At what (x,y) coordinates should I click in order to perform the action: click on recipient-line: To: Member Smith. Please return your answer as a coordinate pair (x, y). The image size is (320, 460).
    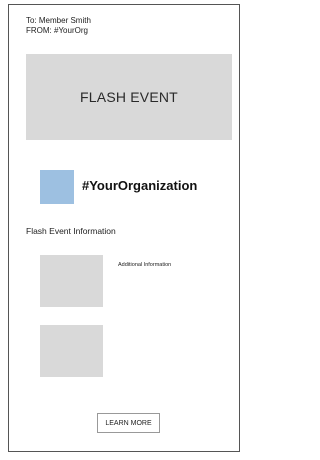
    Looking at the image, I should click on (58, 20).